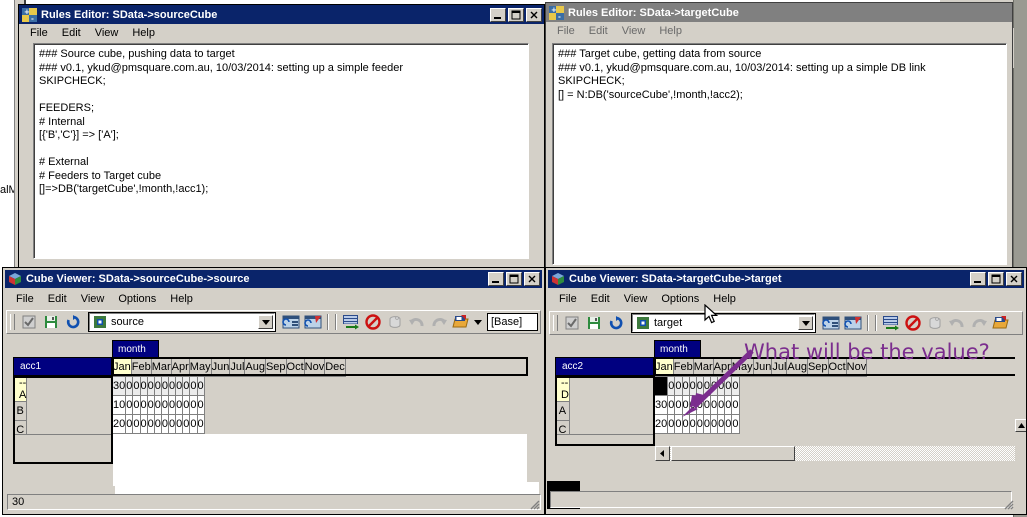 The image size is (1027, 517). I want to click on grid-cell-r1-c7: 0, so click(172, 405).